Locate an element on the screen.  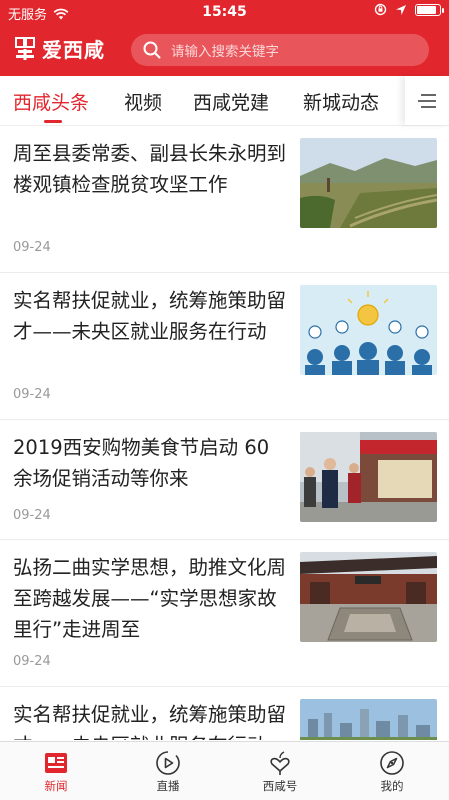
menu-lines-icon is located at coordinates (427, 100).